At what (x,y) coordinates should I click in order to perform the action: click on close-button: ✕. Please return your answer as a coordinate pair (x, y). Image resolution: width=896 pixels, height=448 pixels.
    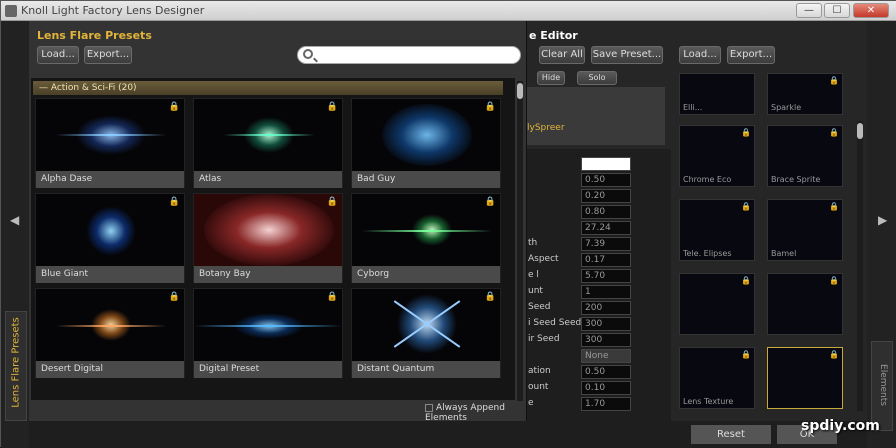
    Looking at the image, I should click on (871, 10).